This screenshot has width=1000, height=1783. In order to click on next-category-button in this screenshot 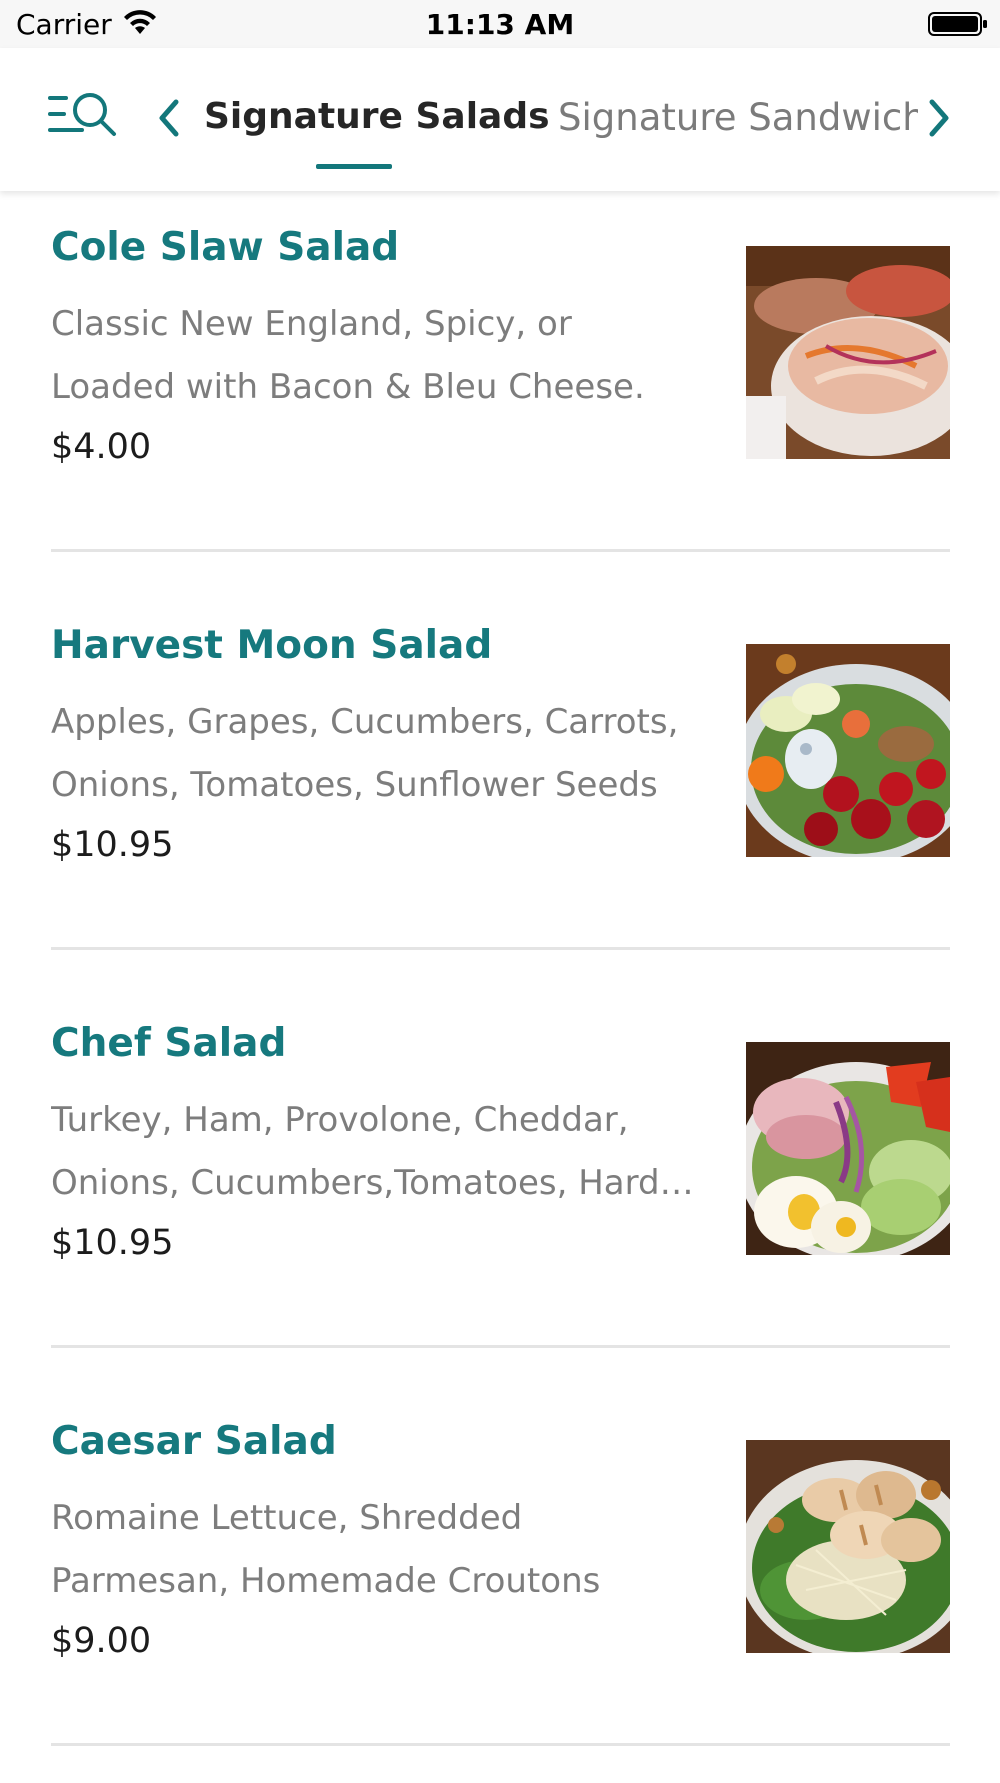, I will do `click(938, 118)`.